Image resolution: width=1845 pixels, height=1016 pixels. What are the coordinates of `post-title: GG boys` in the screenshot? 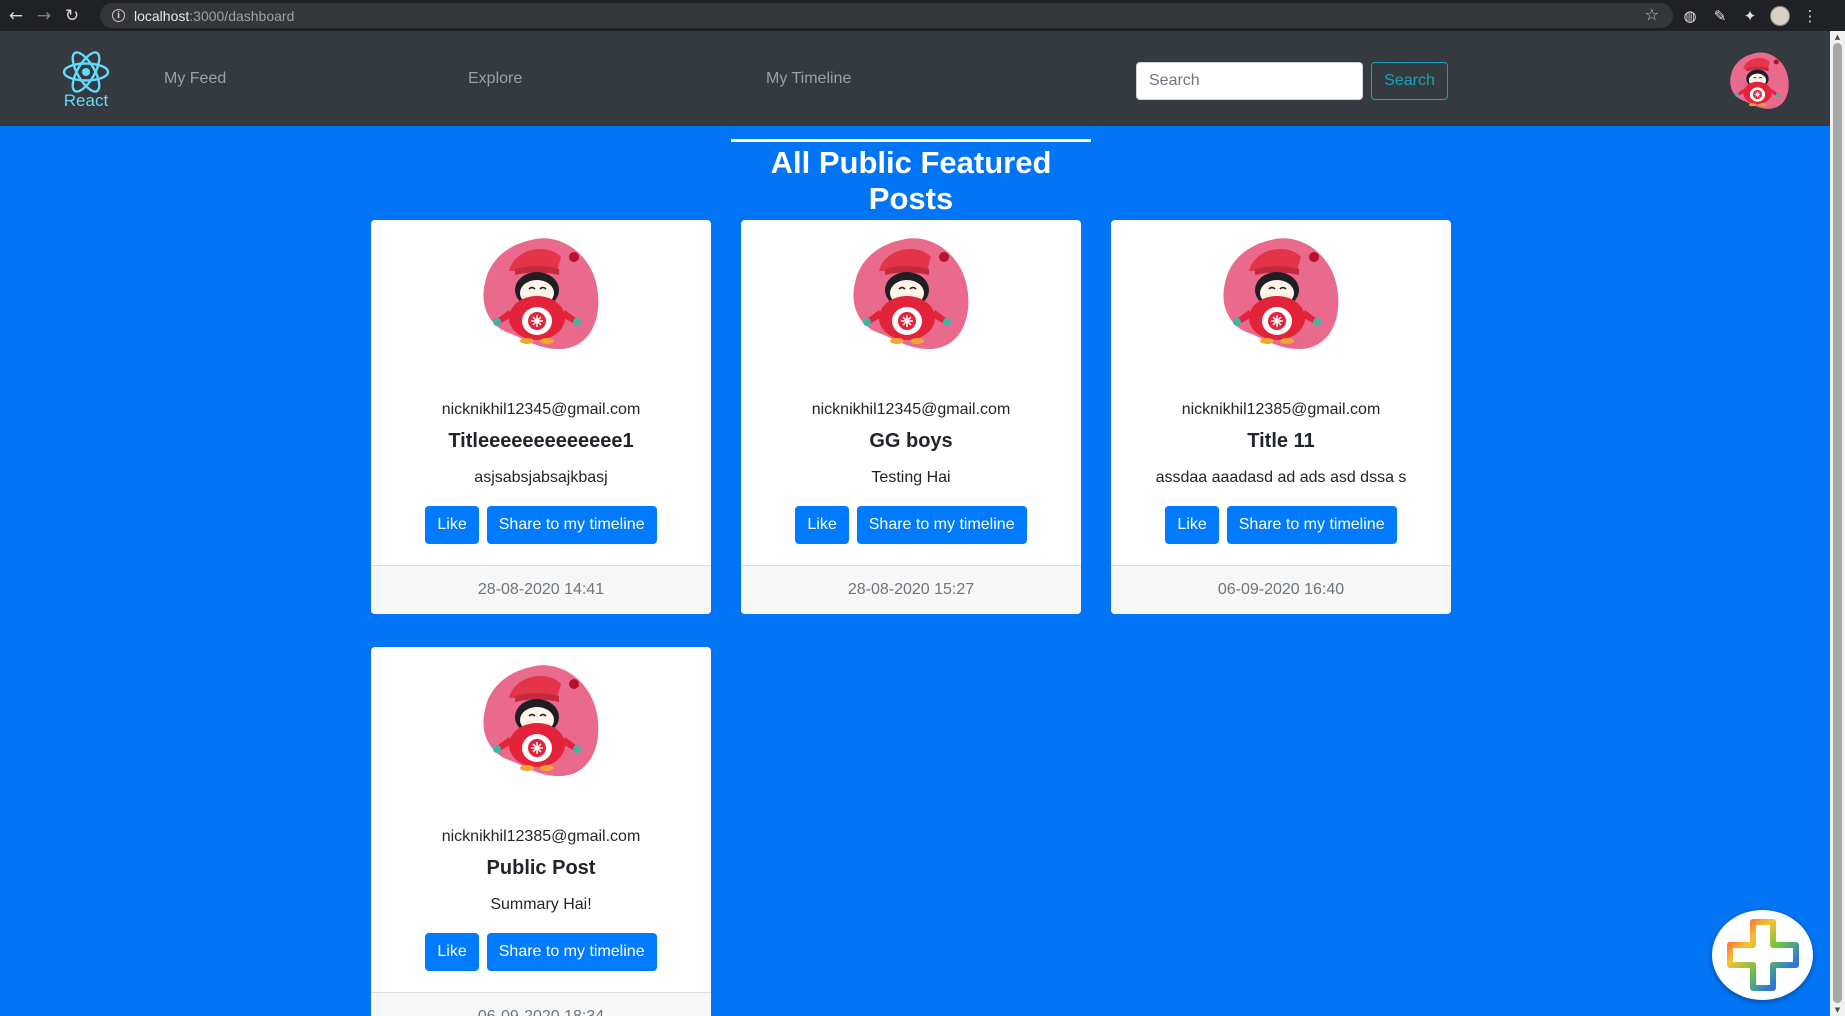 It's located at (911, 441).